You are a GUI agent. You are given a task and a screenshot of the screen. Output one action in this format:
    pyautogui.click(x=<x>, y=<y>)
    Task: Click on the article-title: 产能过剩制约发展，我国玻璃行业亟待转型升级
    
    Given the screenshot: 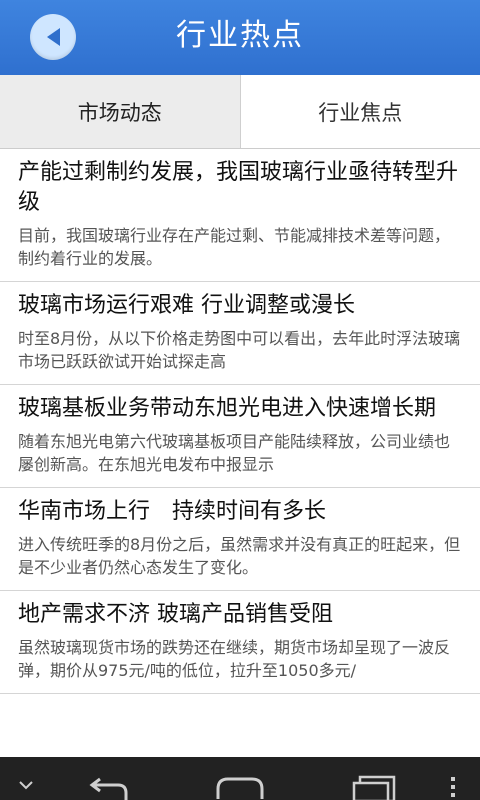 What is the action you would take?
    pyautogui.click(x=238, y=187)
    